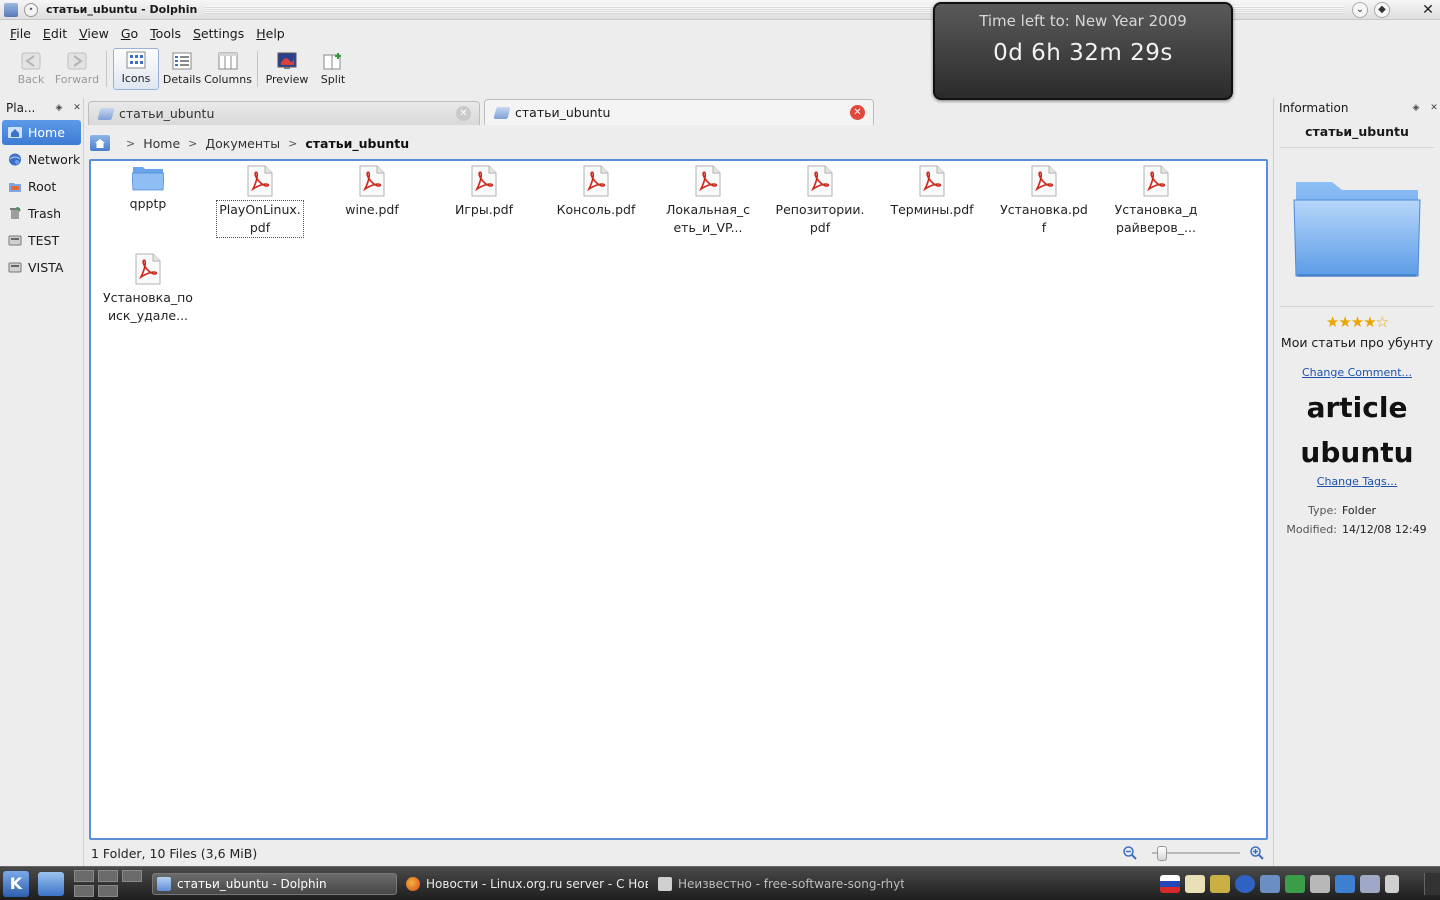  I want to click on zoom-slider, so click(1194, 853).